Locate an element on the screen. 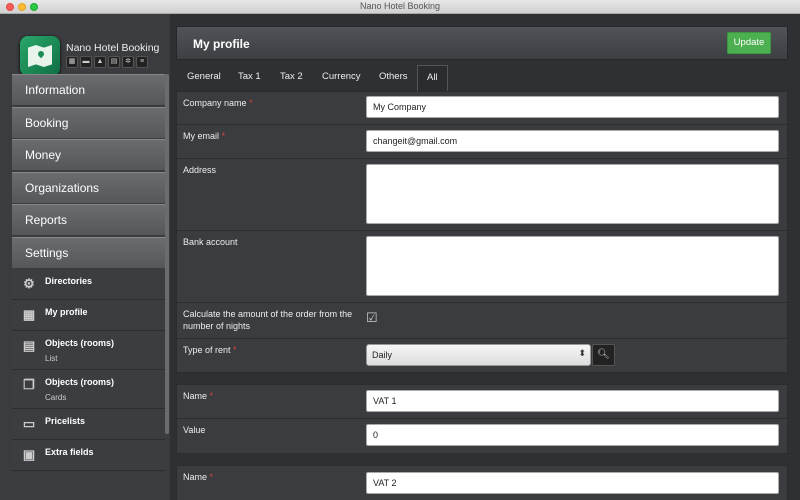 This screenshot has width=800, height=500. submenu-extra-fields: ▣ Extra fields is located at coordinates (88, 455).